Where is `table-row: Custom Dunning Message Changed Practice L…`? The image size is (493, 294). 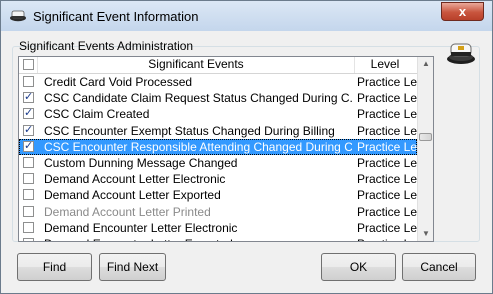
table-row: Custom Dunning Message Changed Practice L… is located at coordinates (225, 163).